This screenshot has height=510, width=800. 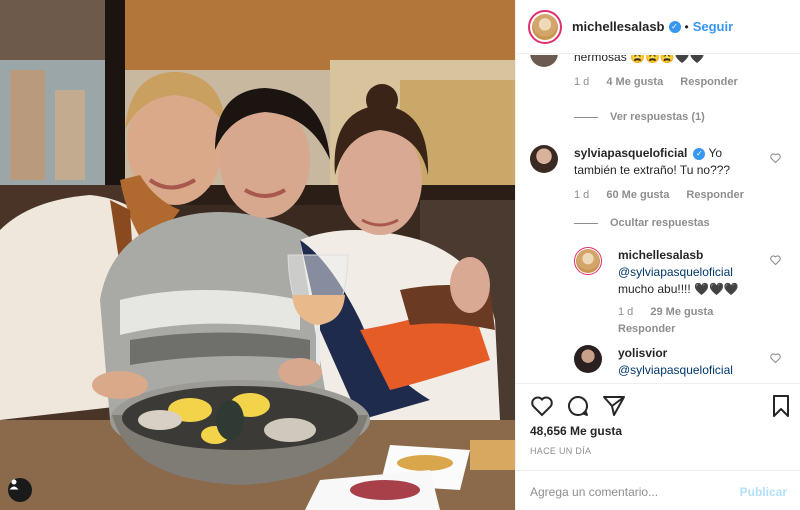 What do you see at coordinates (639, 117) in the screenshot?
I see `view-replies-button: Ver respuestas (1)` at bounding box center [639, 117].